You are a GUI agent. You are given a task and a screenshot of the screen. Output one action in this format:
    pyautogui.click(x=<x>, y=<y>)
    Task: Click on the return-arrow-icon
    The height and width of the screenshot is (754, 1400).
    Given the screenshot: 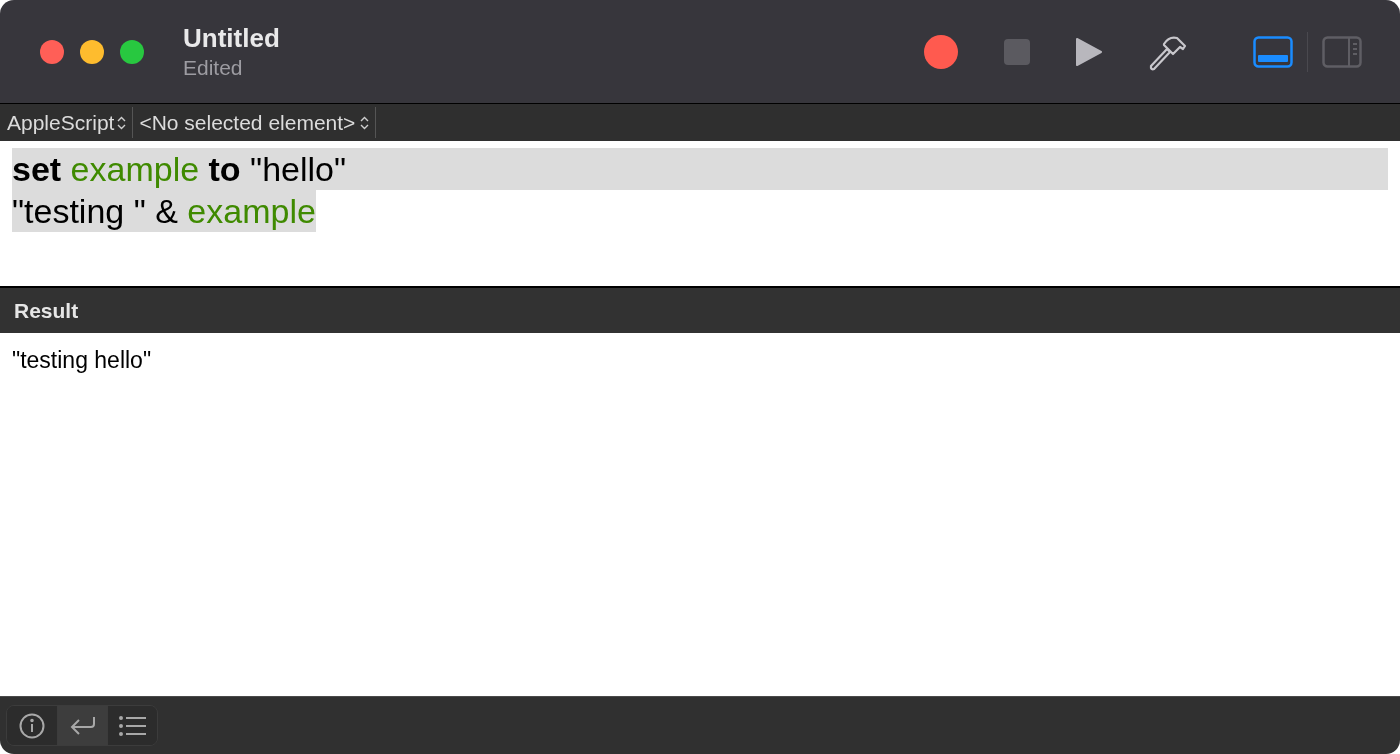 What is the action you would take?
    pyautogui.click(x=82, y=725)
    